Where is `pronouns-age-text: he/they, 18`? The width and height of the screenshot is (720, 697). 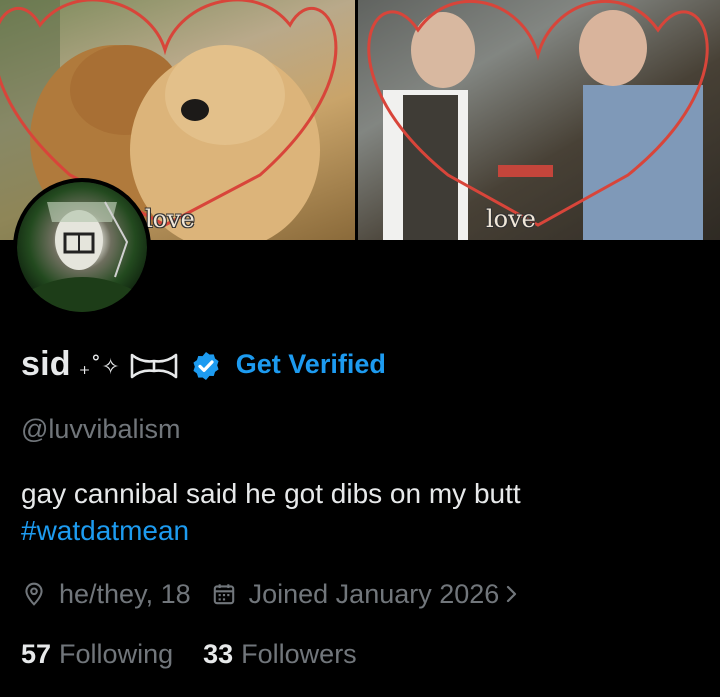 pronouns-age-text: he/they, 18 is located at coordinates (125, 593).